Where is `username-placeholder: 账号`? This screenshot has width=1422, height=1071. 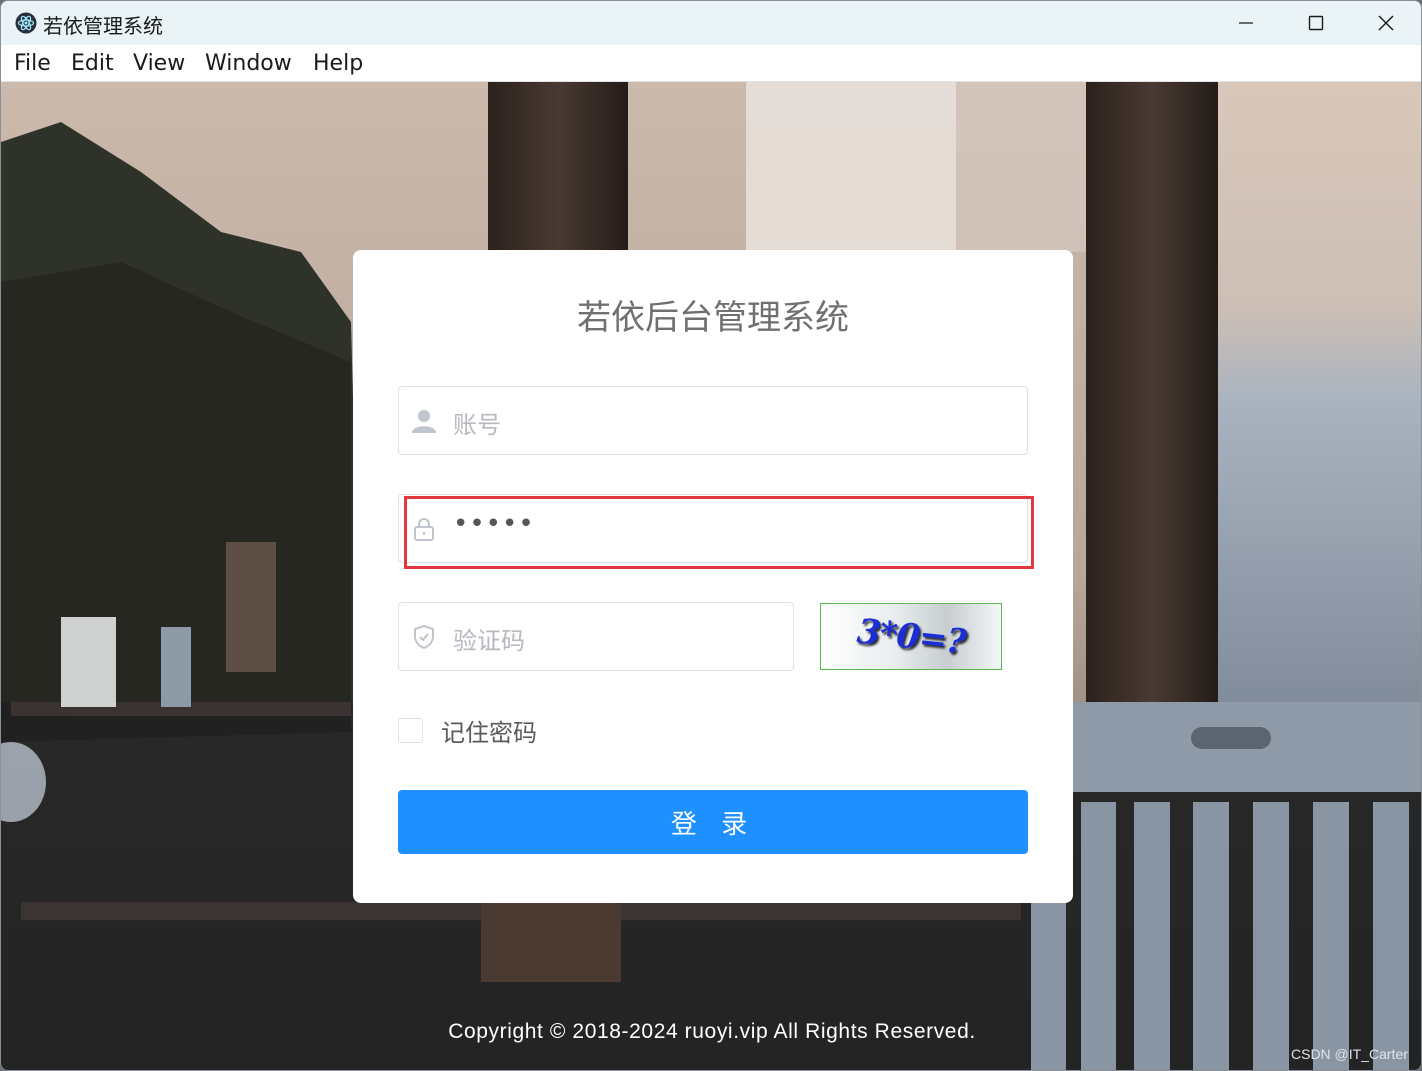 username-placeholder: 账号 is located at coordinates (477, 425).